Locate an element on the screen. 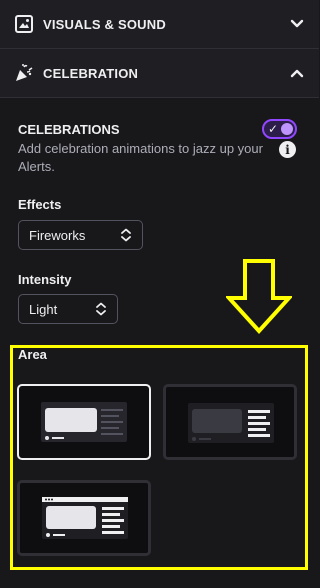 Image resolution: width=320 pixels, height=588 pixels. party-popper-icon is located at coordinates (24, 73).